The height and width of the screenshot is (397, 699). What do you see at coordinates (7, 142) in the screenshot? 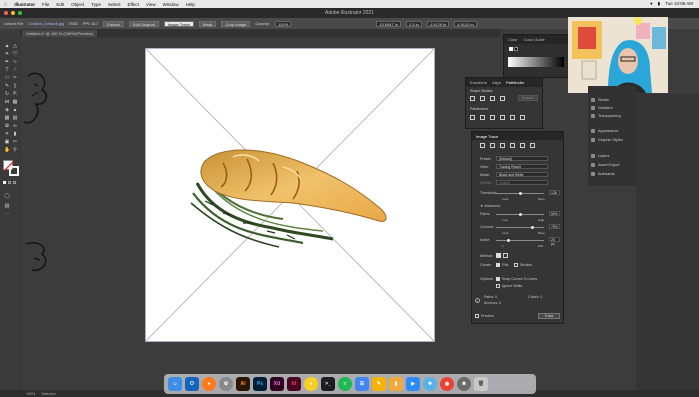
I see `artboard-tool-icon: ▣` at bounding box center [7, 142].